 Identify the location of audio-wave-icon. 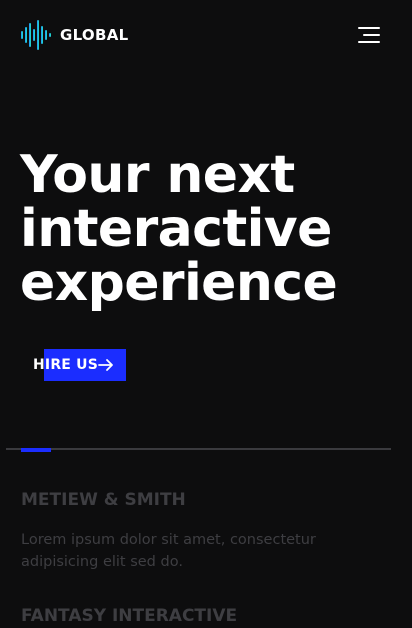
(36, 35).